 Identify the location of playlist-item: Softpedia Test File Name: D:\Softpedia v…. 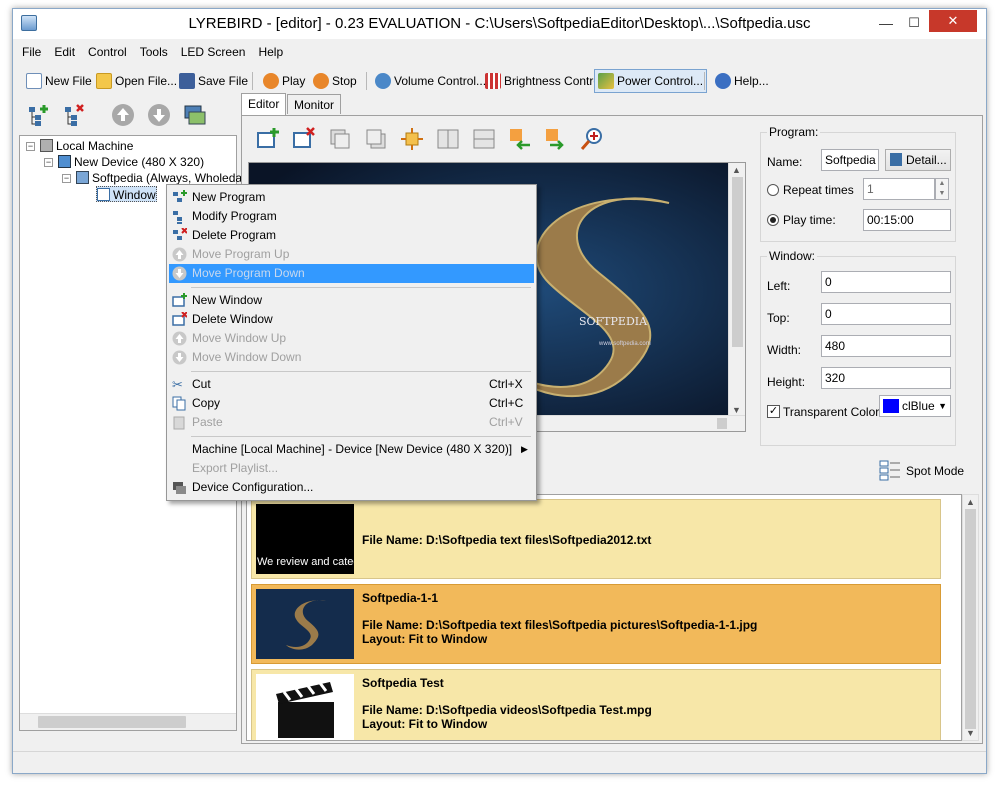
(596, 704).